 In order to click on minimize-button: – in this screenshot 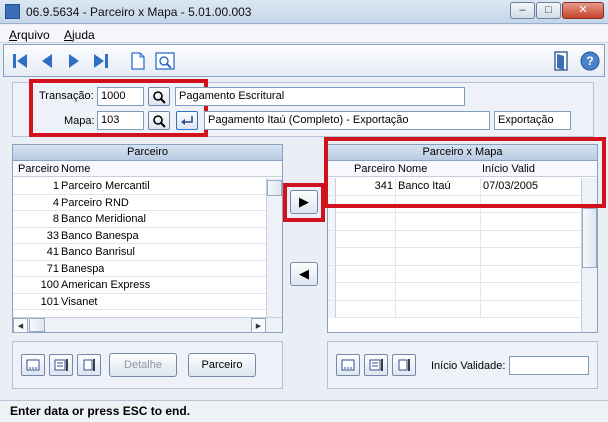, I will do `click(522, 10)`.